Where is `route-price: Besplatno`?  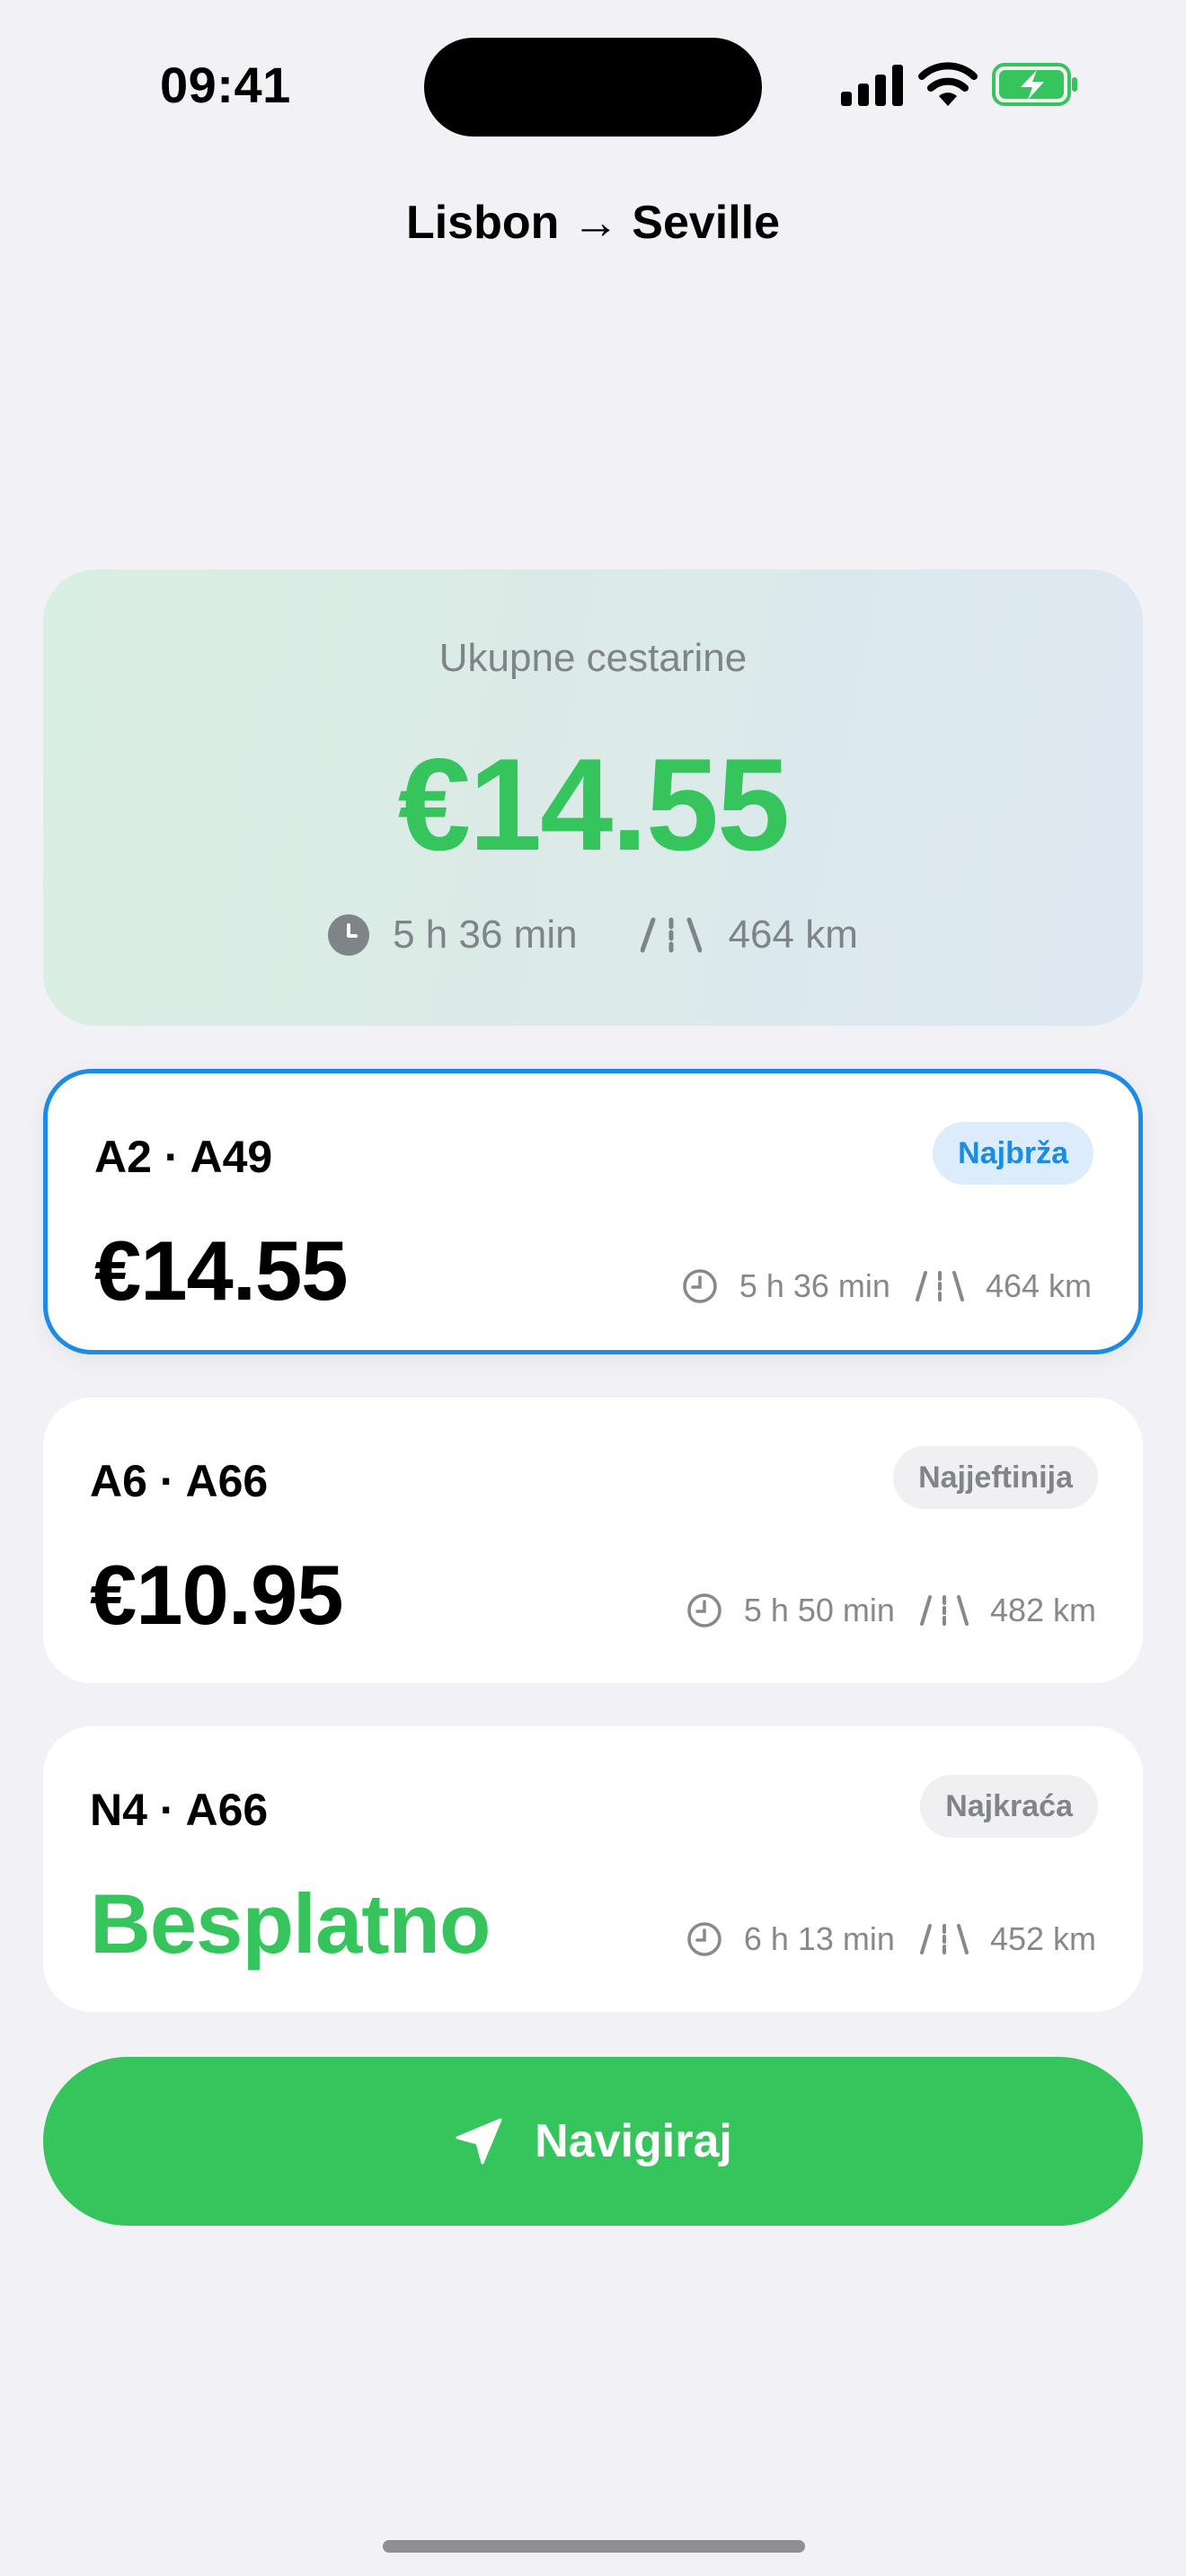 route-price: Besplatno is located at coordinates (290, 1923).